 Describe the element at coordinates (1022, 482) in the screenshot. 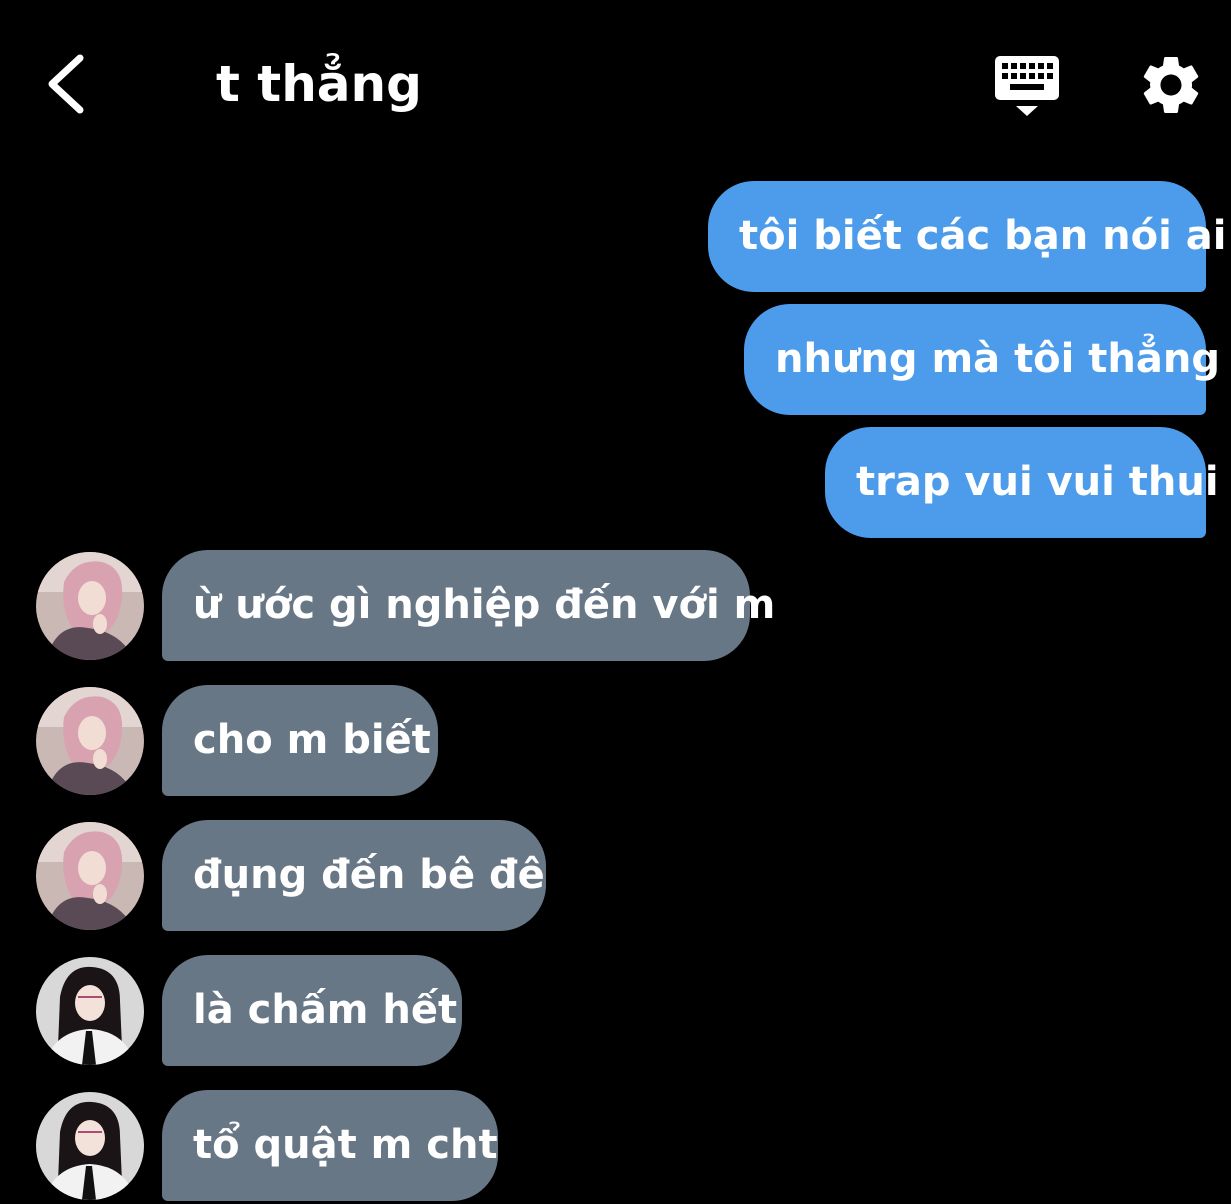

I see `outgoing-message: trap vui vui thui` at that location.